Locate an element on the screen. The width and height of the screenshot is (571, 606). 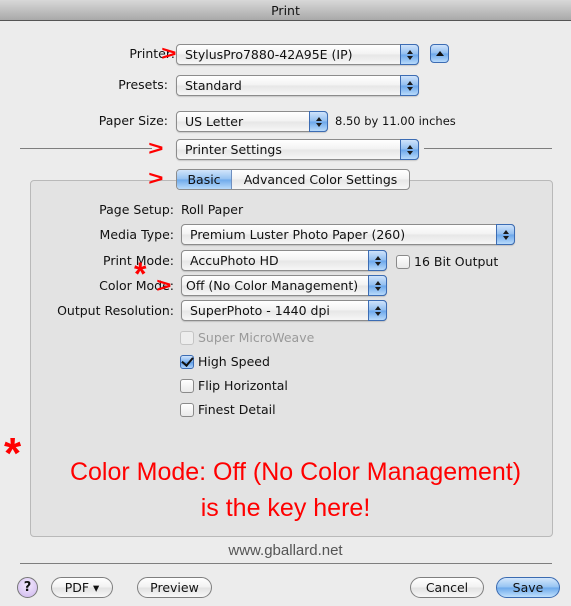
presets-popup: Standard is located at coordinates (297, 85).